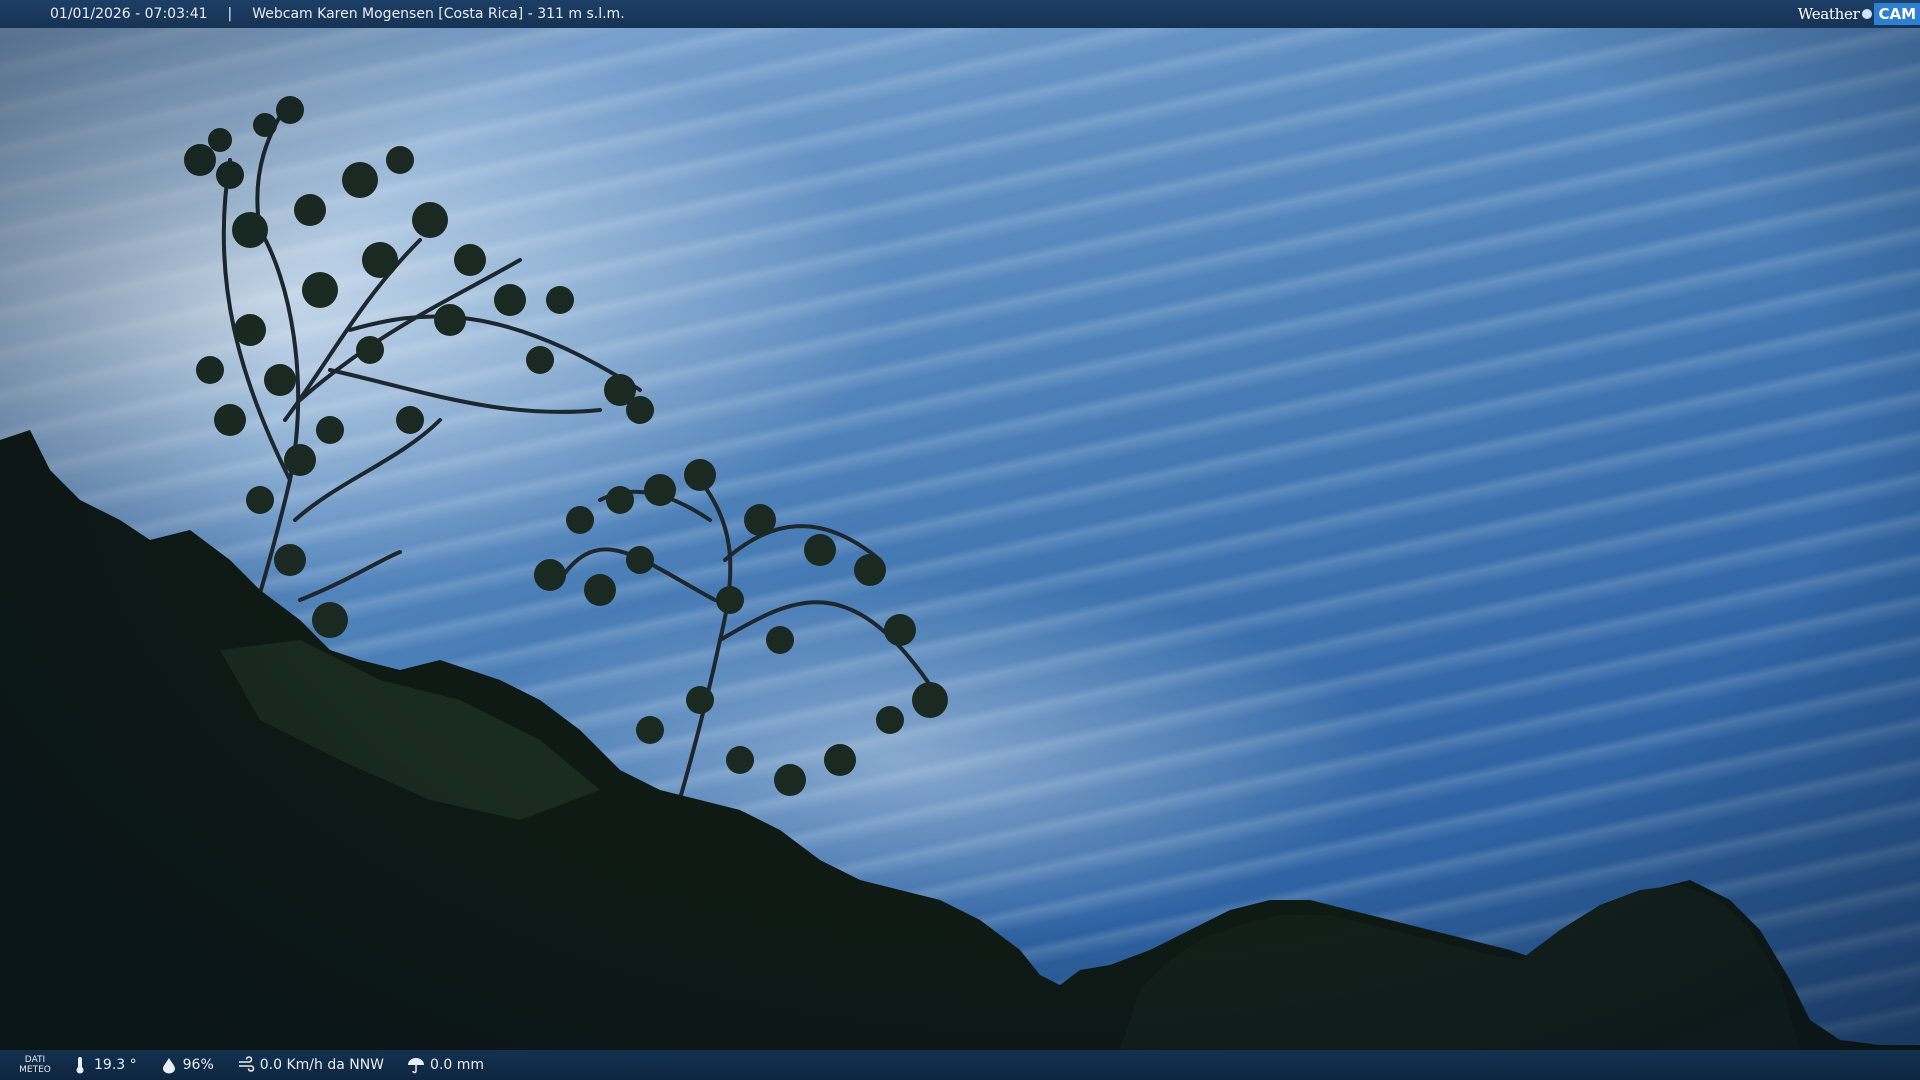  I want to click on logo-cam-text: CAM, so click(1897, 14).